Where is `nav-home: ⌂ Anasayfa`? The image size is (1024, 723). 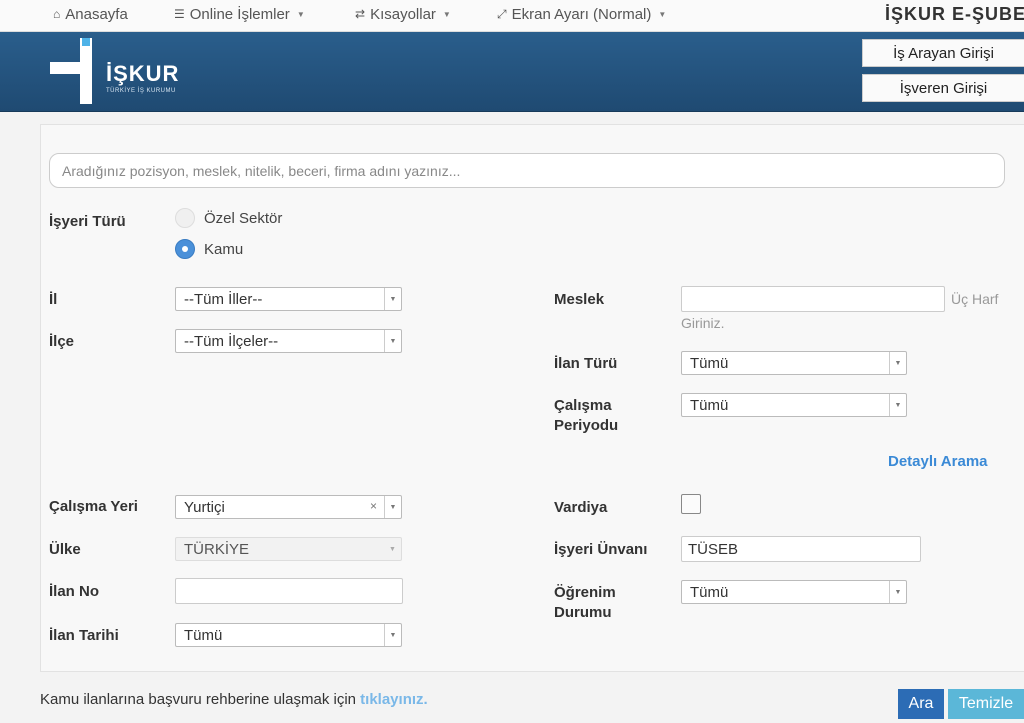 nav-home: ⌂ Anasayfa is located at coordinates (90, 14).